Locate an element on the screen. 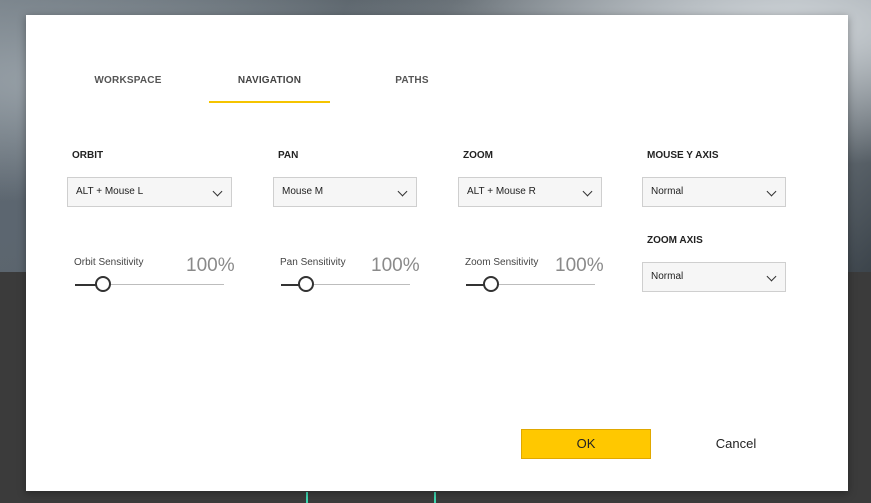  orbit-sensitivity-label: Orbit Sensitivity is located at coordinates (109, 262).